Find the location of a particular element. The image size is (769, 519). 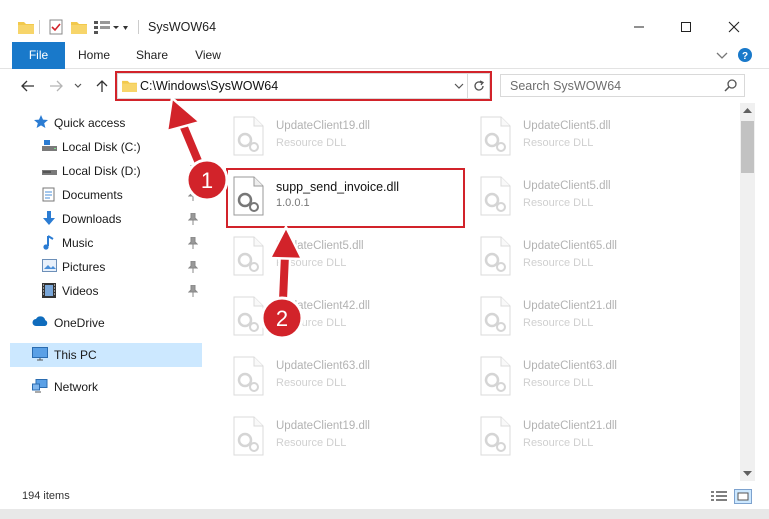

nav-item-documents: Documents is located at coordinates (107, 195).